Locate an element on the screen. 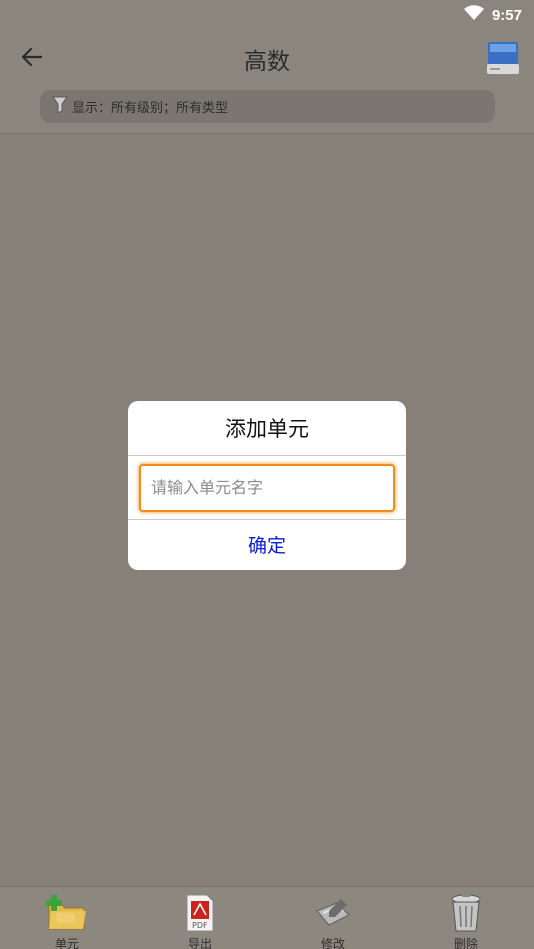  disk-icon is located at coordinates (503, 61).